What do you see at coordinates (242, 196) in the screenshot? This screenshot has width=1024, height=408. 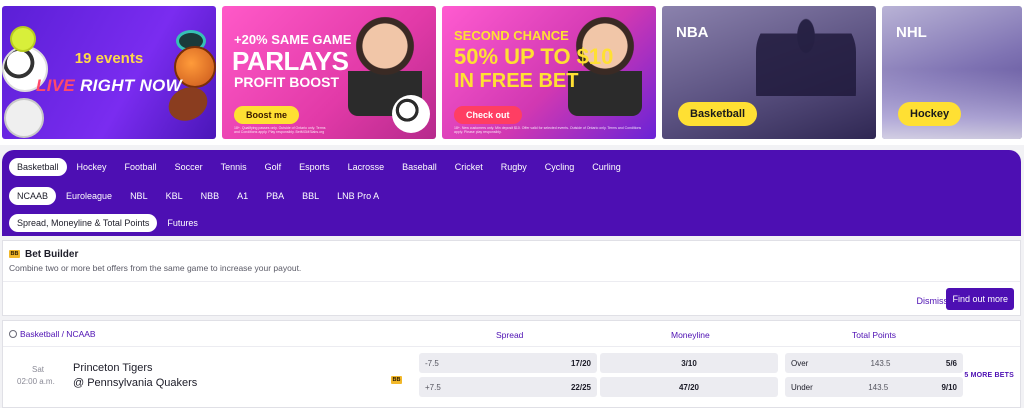 I see `tab-a1: A1` at bounding box center [242, 196].